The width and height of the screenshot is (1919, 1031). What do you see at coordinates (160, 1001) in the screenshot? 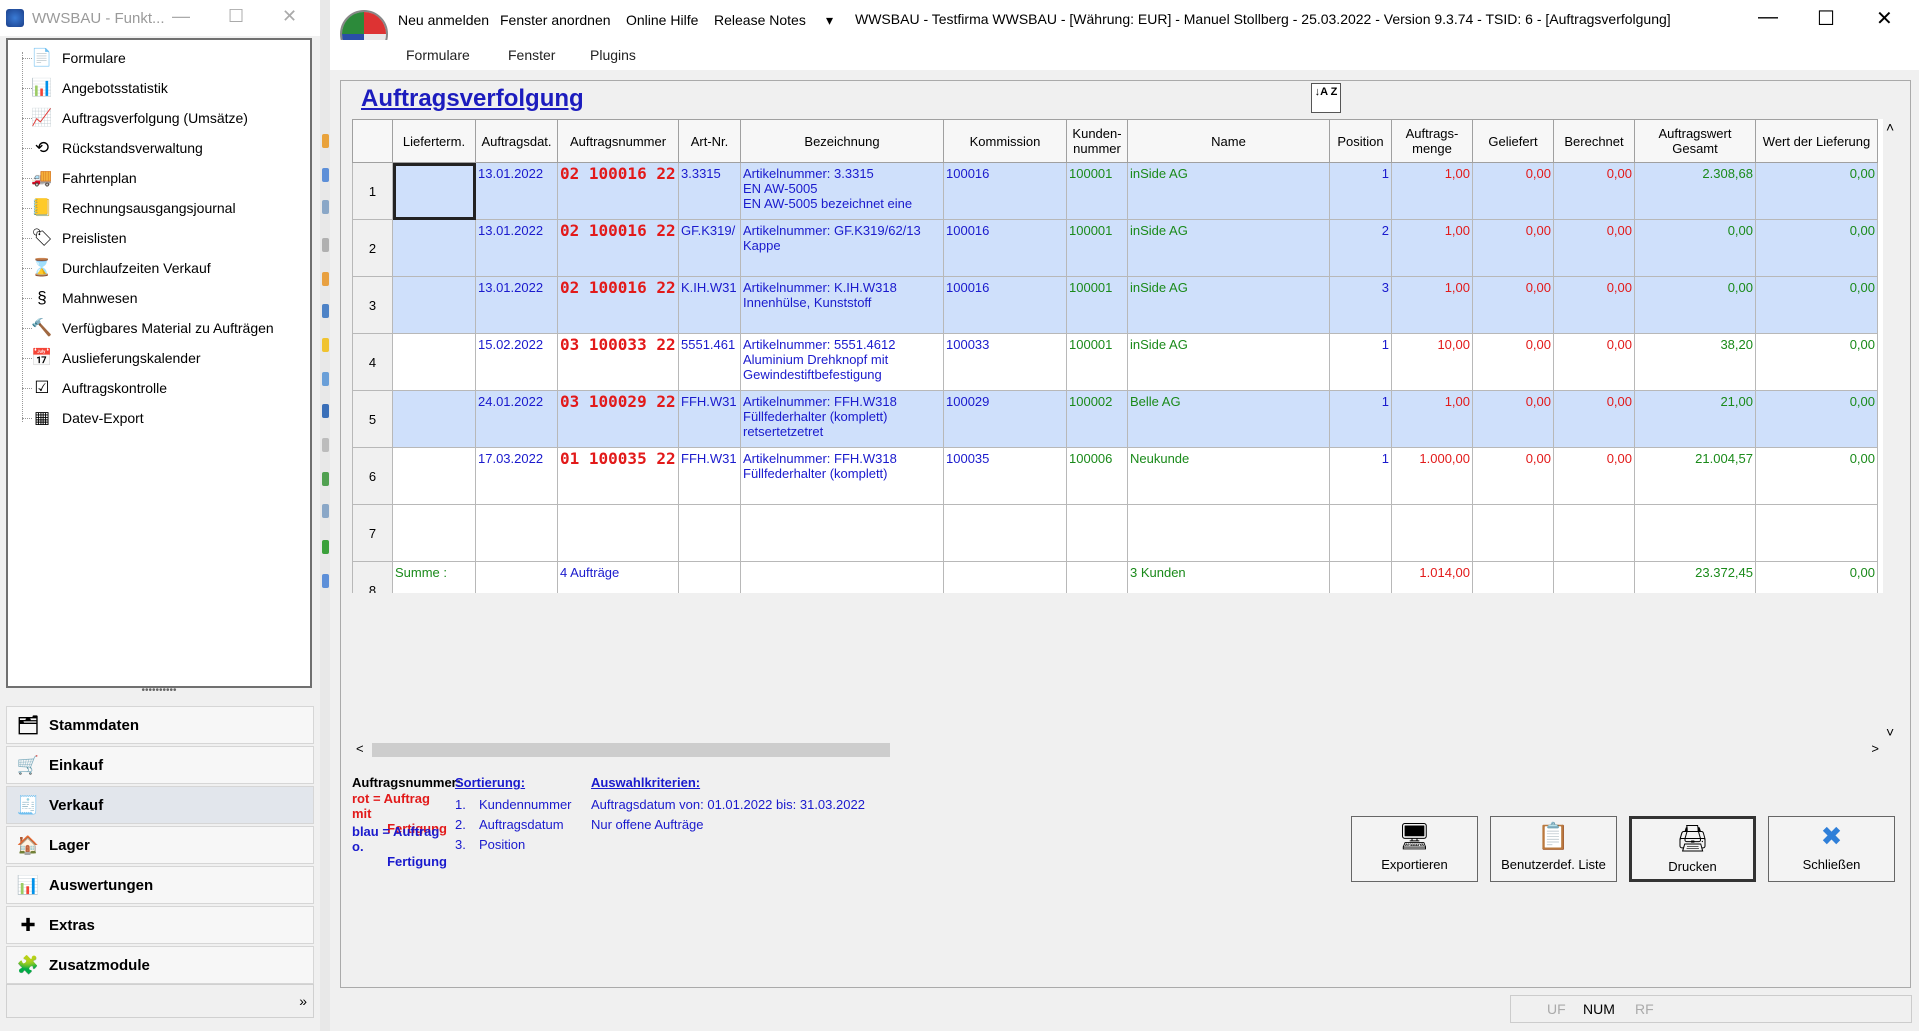
I see `nav-overflow: »` at bounding box center [160, 1001].